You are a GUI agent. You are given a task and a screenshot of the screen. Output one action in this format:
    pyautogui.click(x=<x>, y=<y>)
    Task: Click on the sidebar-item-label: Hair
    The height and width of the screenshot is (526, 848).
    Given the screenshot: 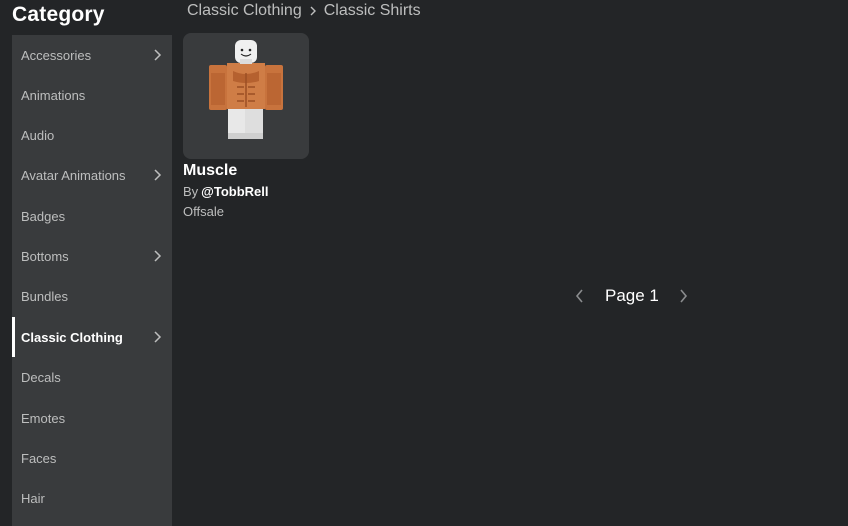 What is the action you would take?
    pyautogui.click(x=33, y=498)
    